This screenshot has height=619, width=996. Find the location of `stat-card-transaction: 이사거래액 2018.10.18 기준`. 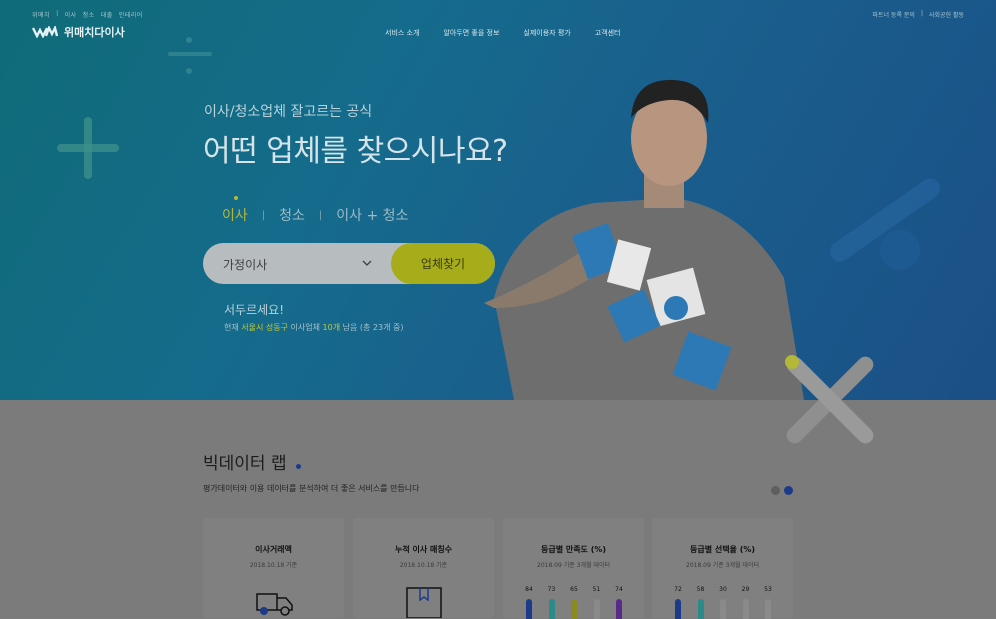

stat-card-transaction: 이사거래액 2018.10.18 기준 is located at coordinates (273, 568).